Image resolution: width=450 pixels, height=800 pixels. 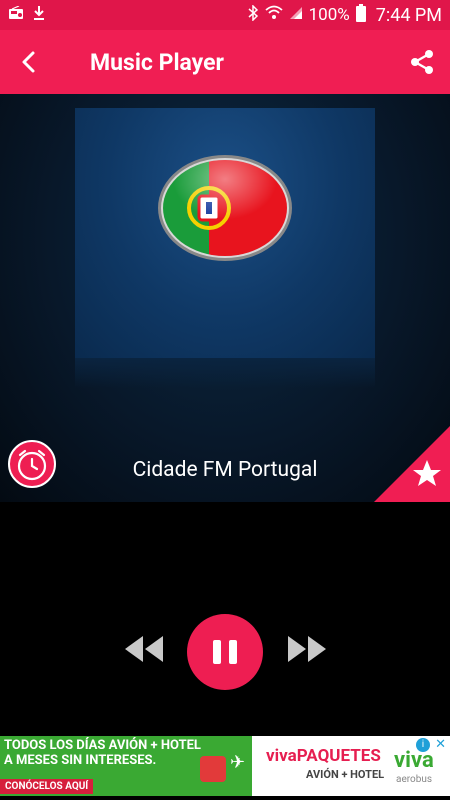 I want to click on wifi-icon, so click(x=274, y=15).